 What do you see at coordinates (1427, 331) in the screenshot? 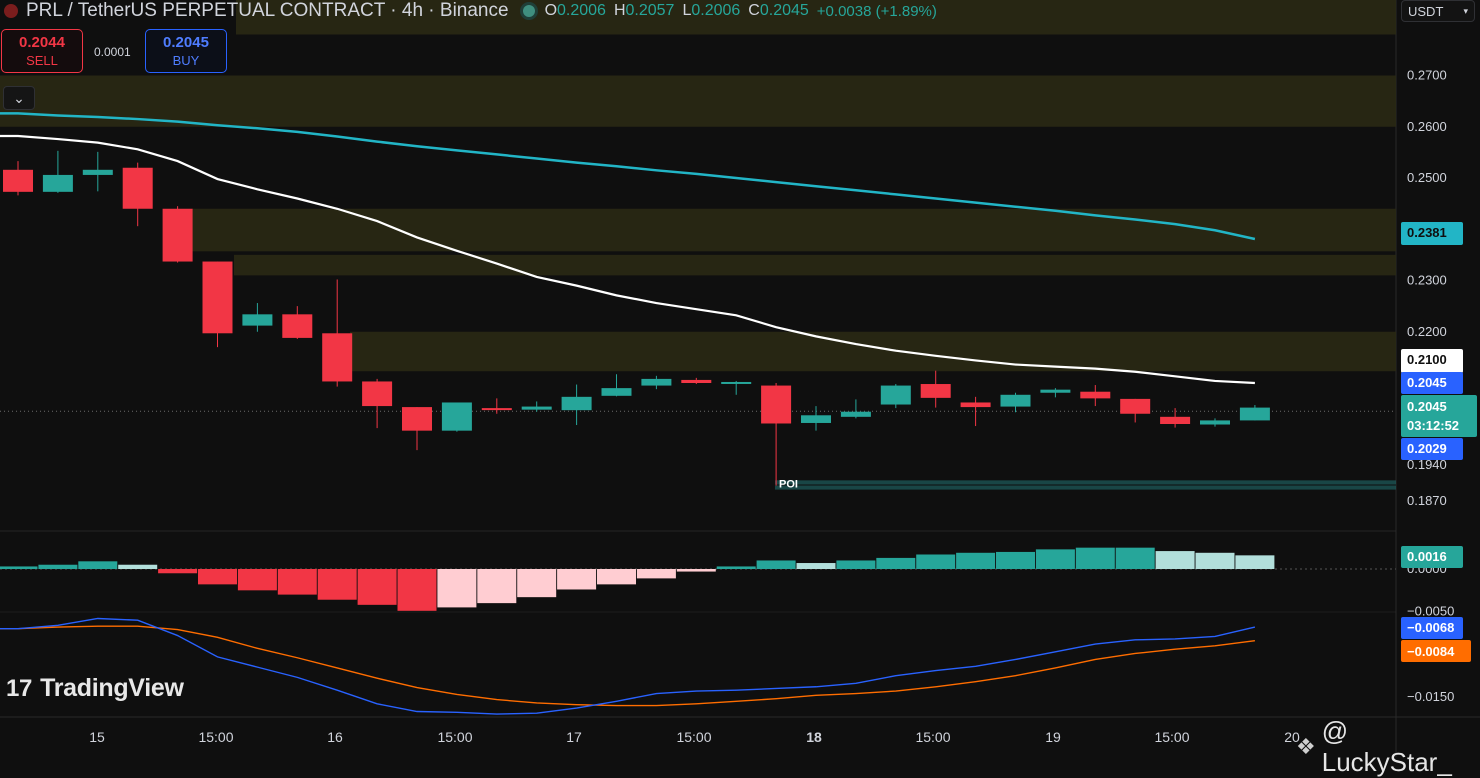
I see `price-tick-label: 0.2200` at bounding box center [1427, 331].